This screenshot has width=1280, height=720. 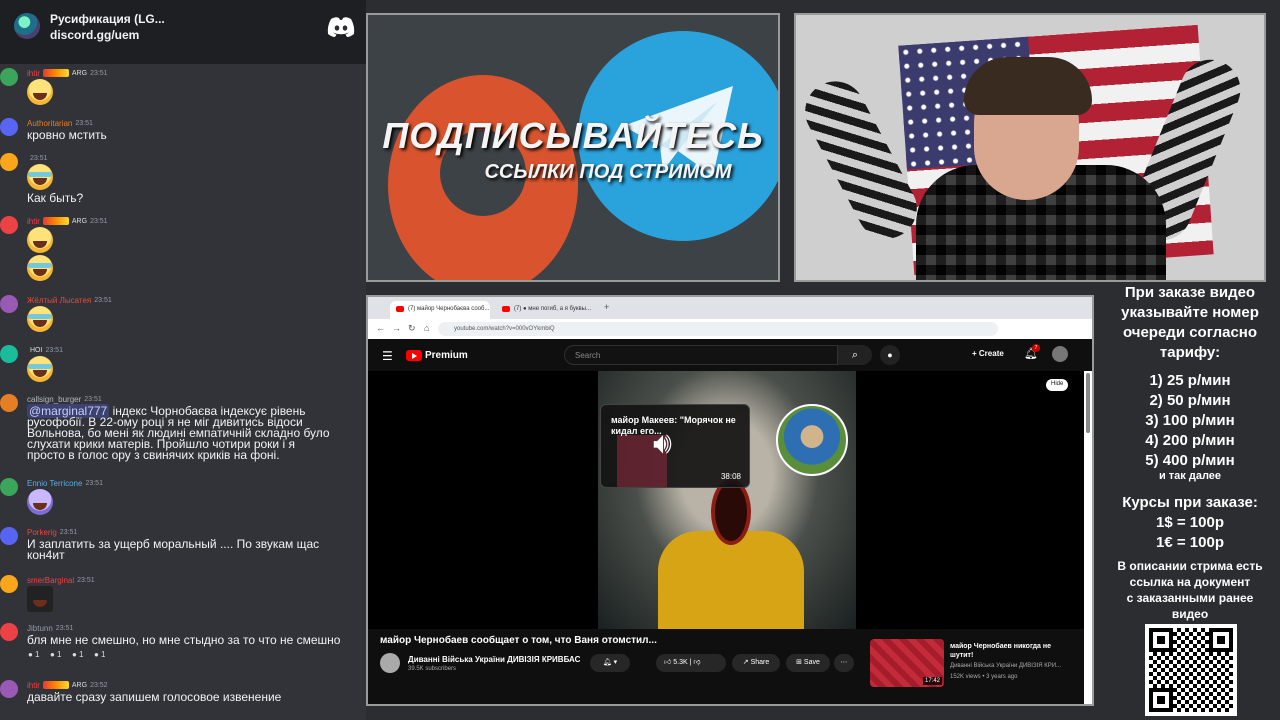 What do you see at coordinates (1191, 670) in the screenshot?
I see `qr-code` at bounding box center [1191, 670].